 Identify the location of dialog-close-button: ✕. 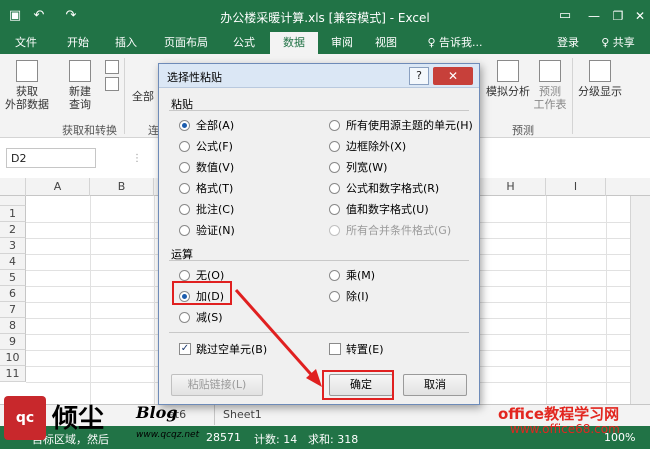
(453, 76).